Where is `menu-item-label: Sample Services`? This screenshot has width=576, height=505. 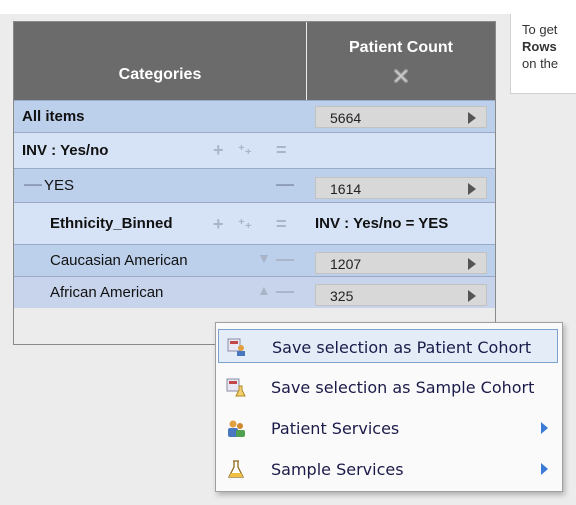 menu-item-label: Sample Services is located at coordinates (337, 469).